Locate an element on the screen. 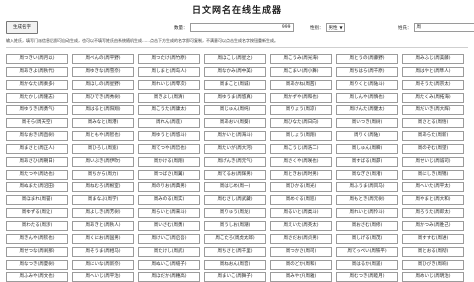 This screenshot has height=282, width=474. name-cell: 周るいと(周类斗) is located at coordinates (301, 213).